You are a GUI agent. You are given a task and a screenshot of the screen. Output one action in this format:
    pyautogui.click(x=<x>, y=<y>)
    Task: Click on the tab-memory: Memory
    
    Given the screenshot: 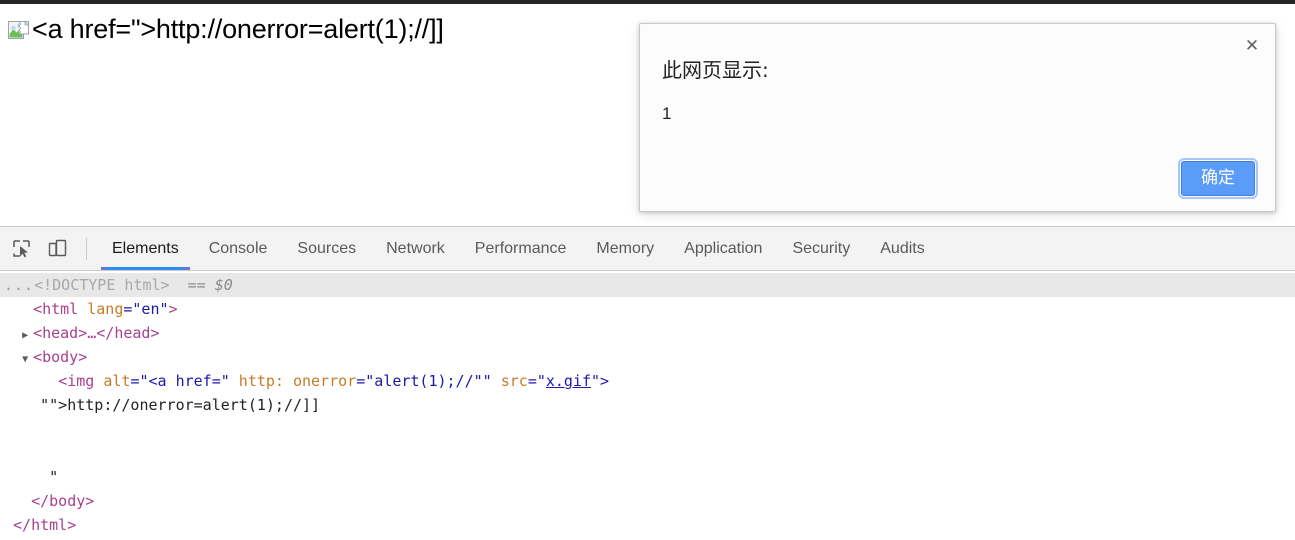 What is the action you would take?
    pyautogui.click(x=625, y=248)
    